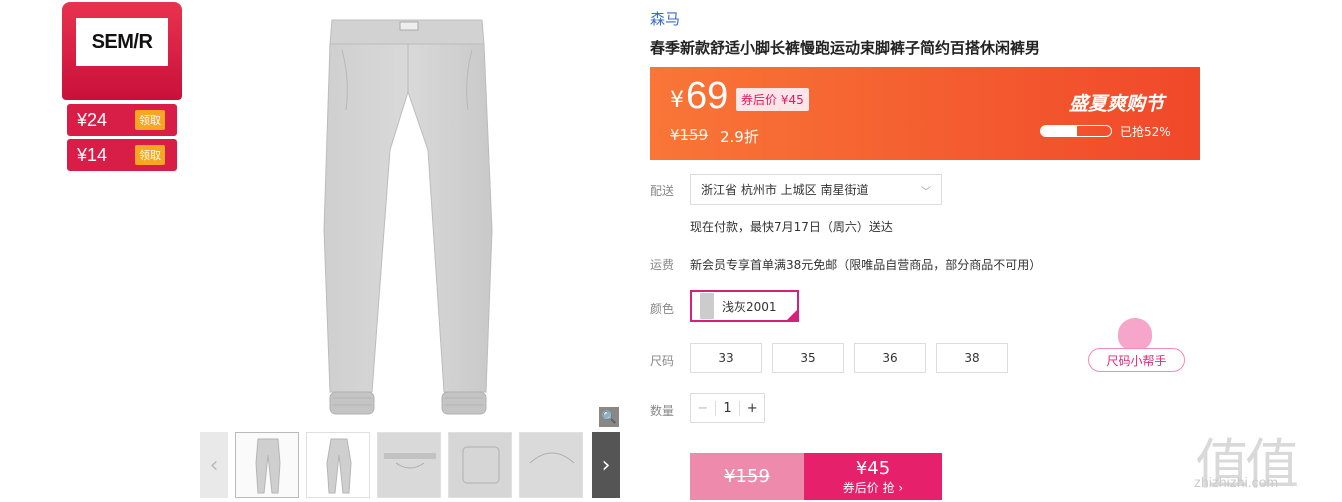 The image size is (1342, 502). What do you see at coordinates (1059, 131) in the screenshot?
I see `sold-progress-fill` at bounding box center [1059, 131].